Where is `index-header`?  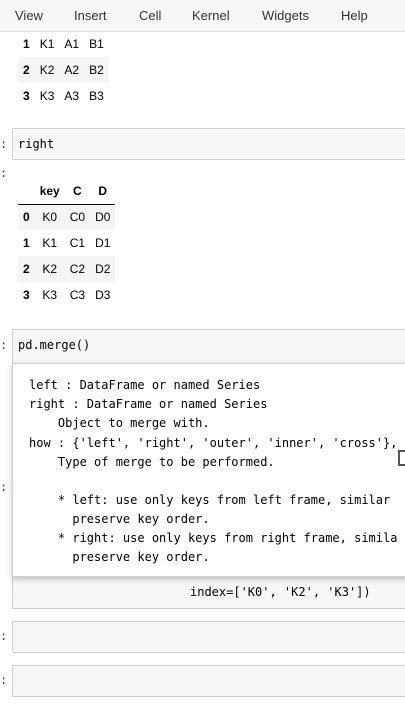 index-header is located at coordinates (26, 191).